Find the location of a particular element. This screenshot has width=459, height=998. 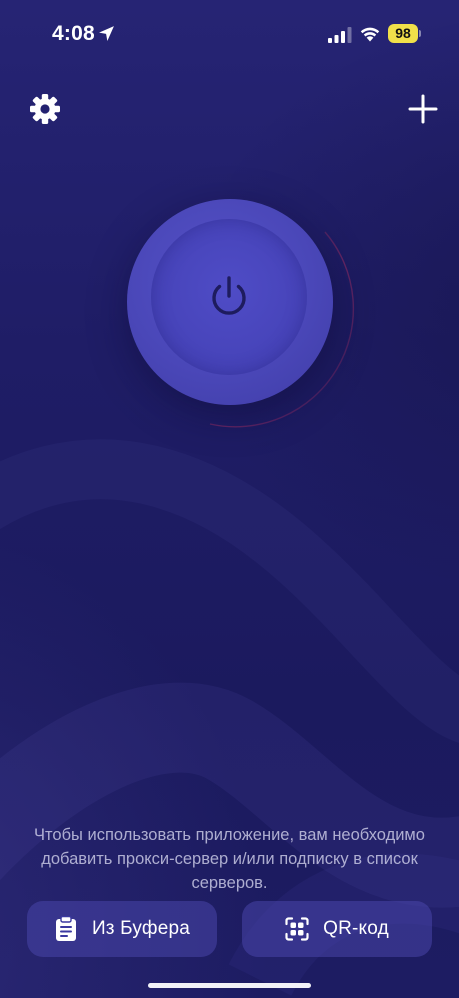

power-icon is located at coordinates (229, 295).